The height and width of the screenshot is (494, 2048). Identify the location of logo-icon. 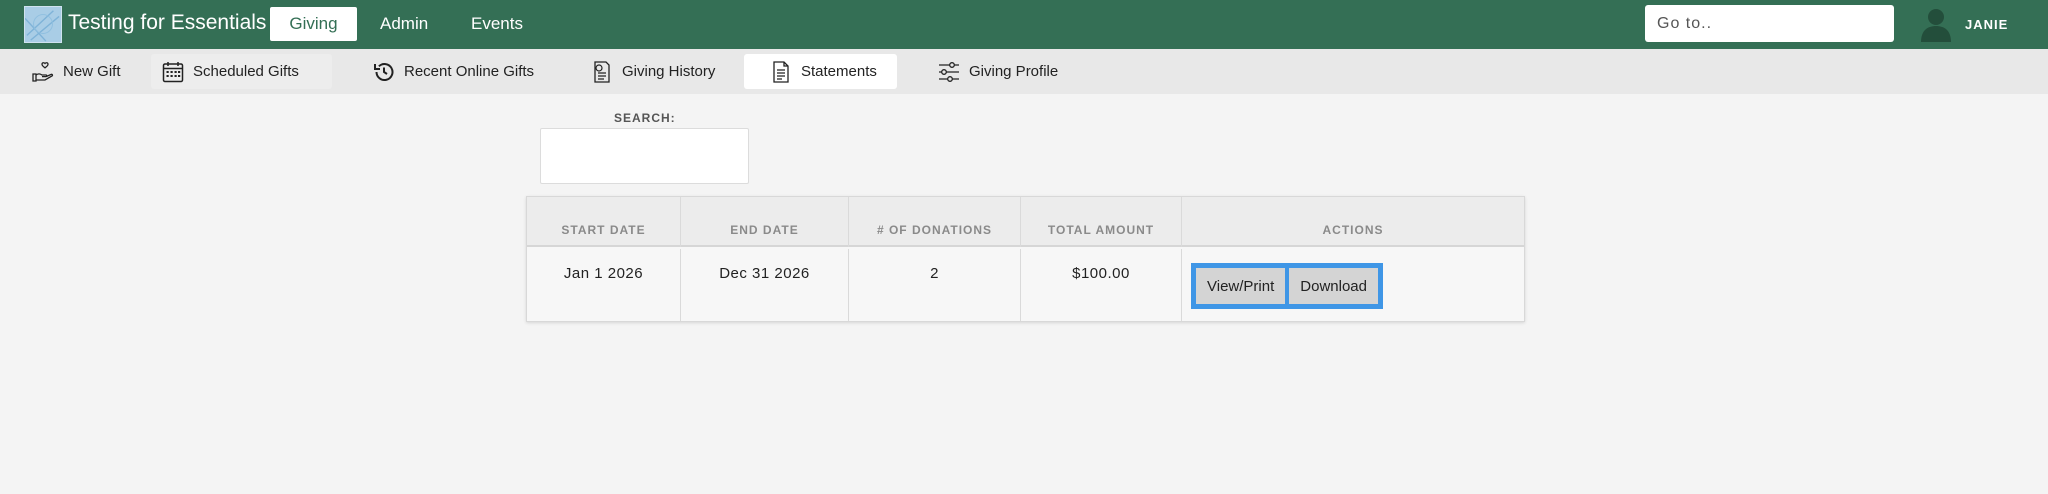
(43, 24).